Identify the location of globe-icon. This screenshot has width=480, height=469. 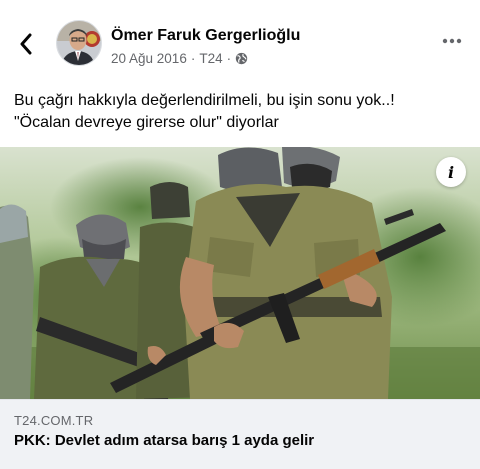
(241, 58).